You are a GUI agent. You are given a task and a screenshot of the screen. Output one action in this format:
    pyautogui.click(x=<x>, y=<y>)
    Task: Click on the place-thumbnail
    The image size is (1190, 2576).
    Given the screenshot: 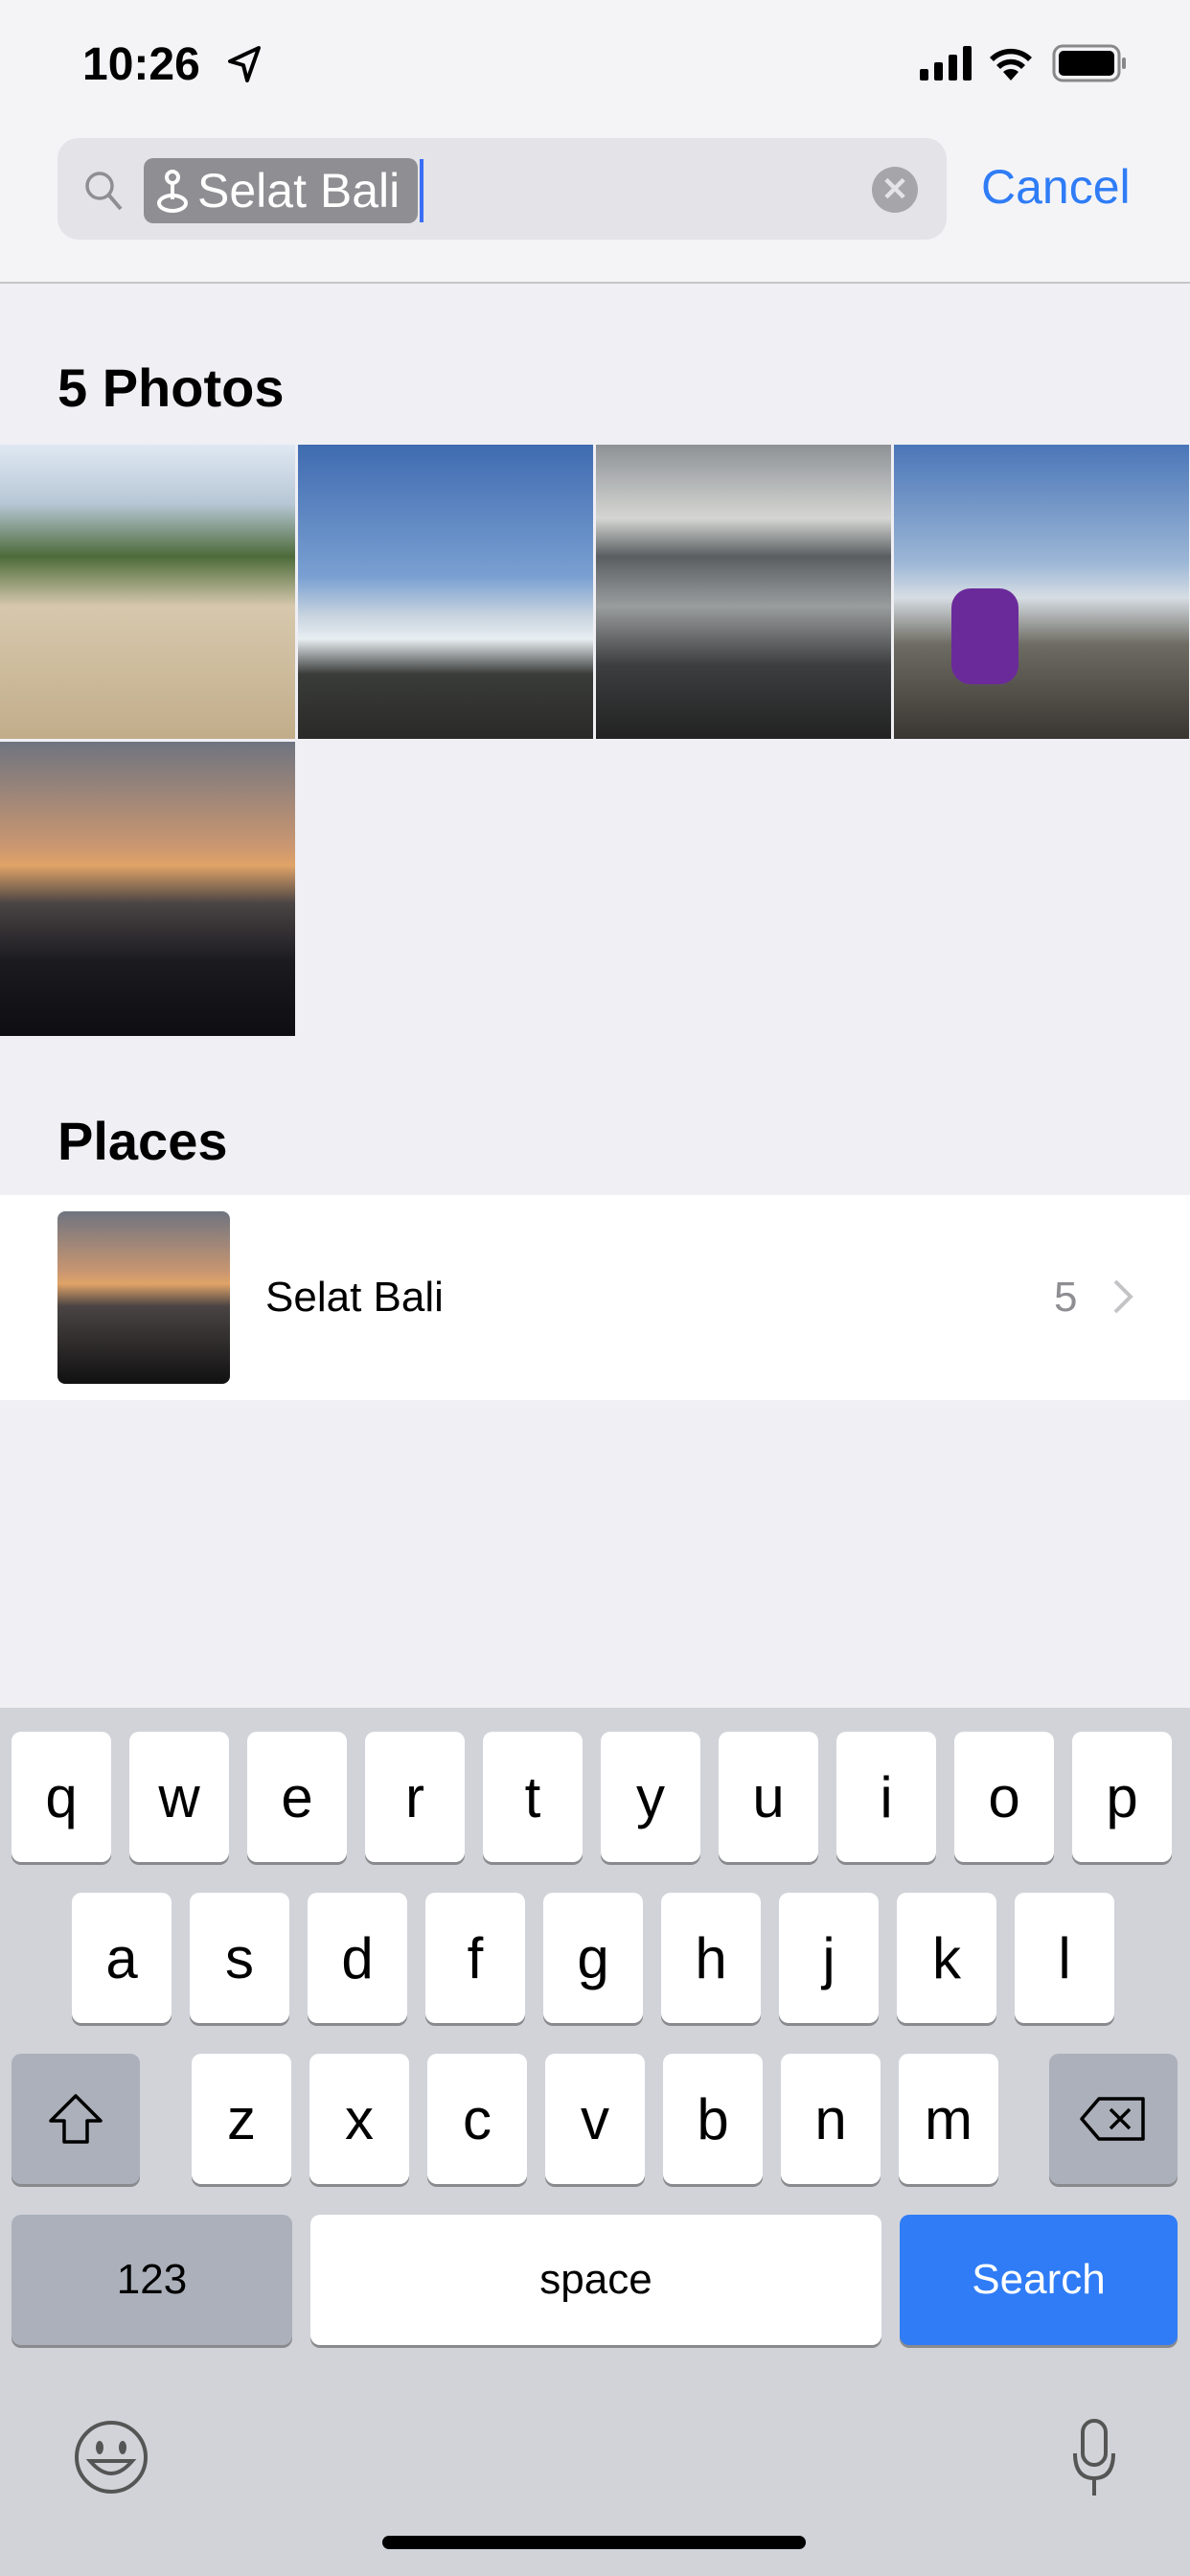 What is the action you would take?
    pyautogui.click(x=144, y=1297)
    